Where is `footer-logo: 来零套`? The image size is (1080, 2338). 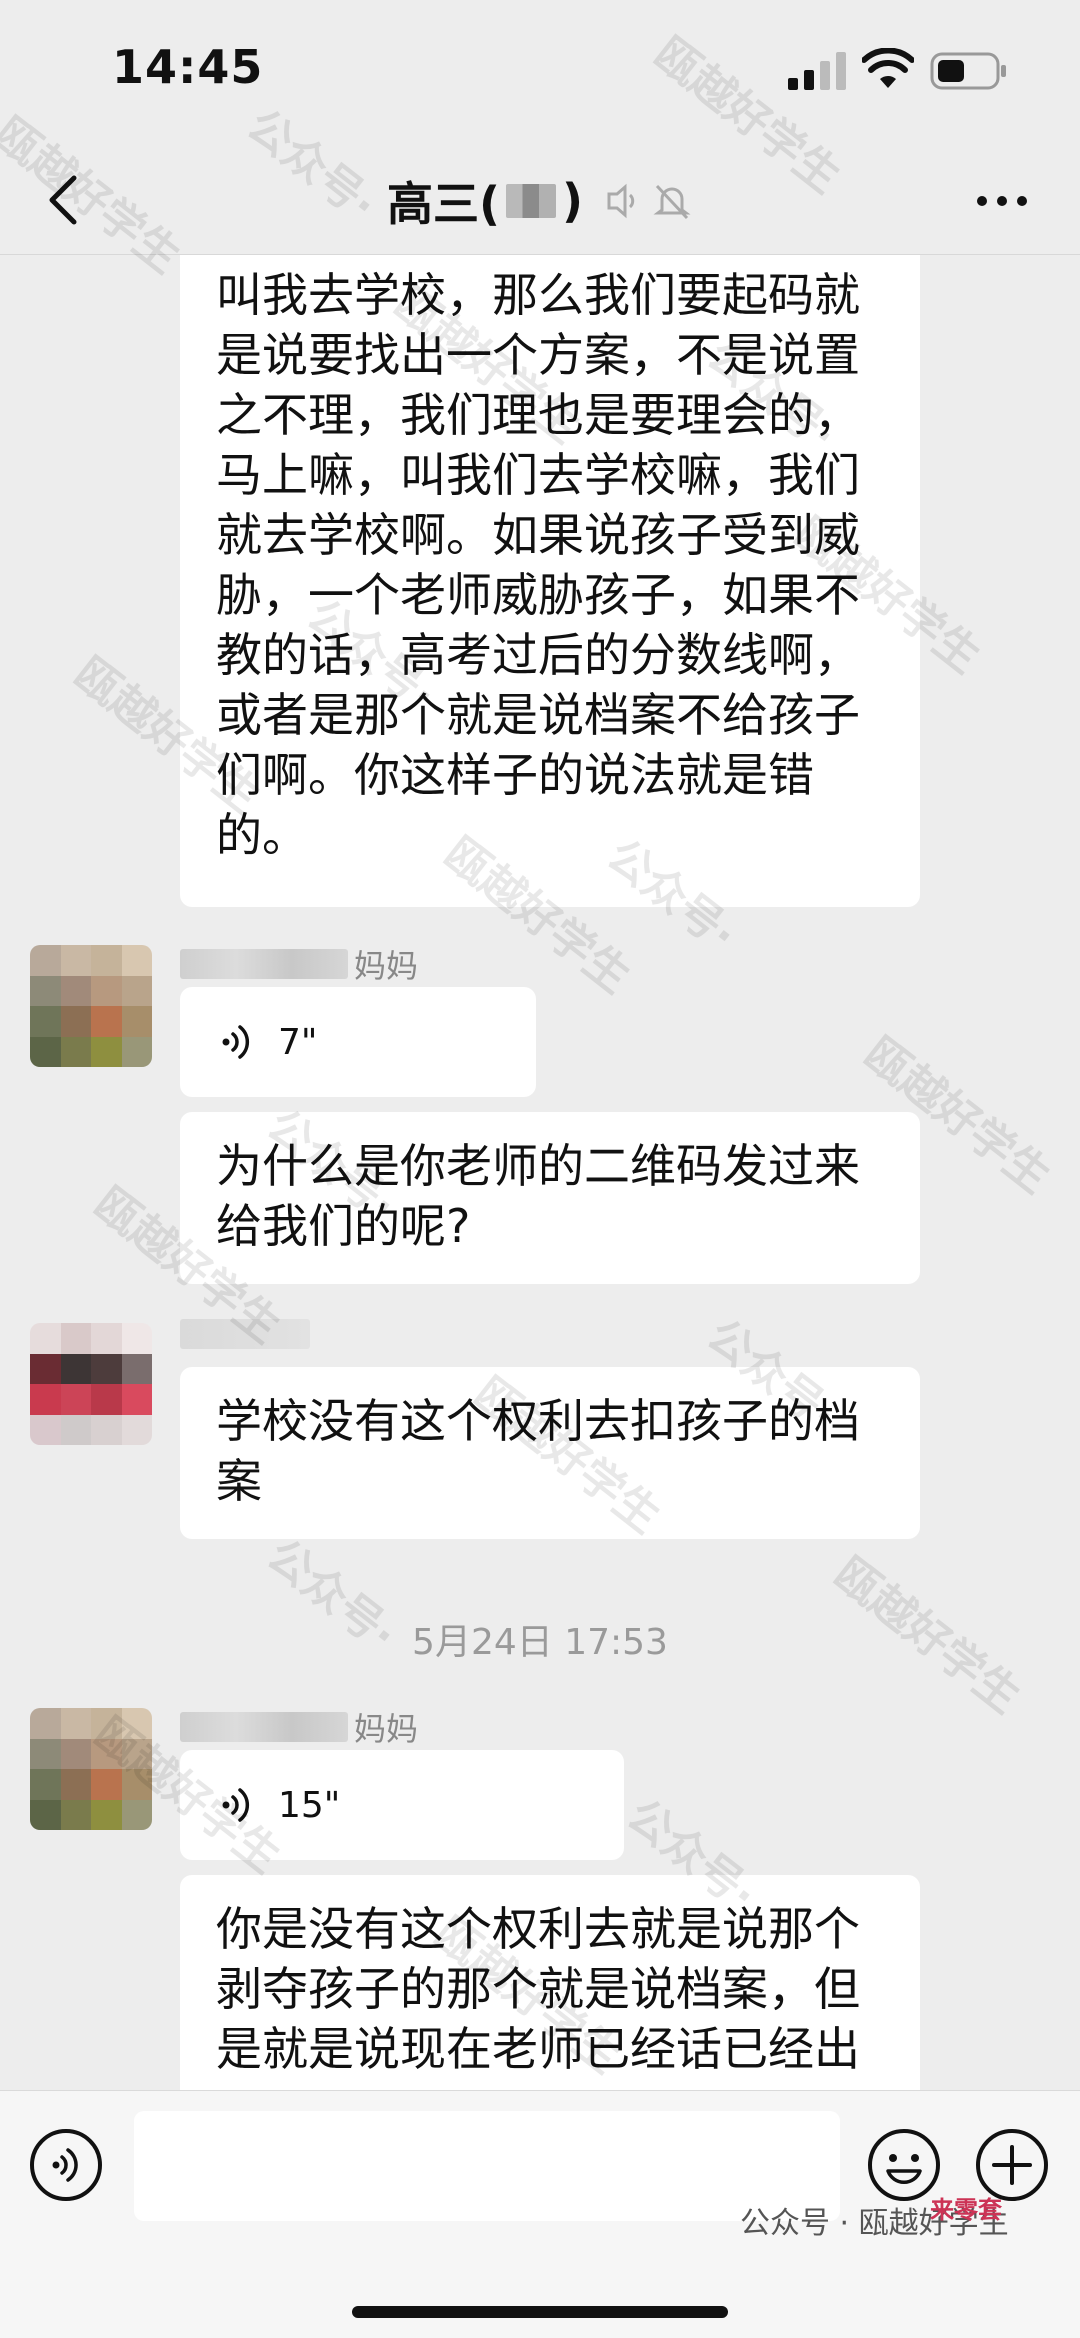 footer-logo: 来零套 is located at coordinates (966, 2210).